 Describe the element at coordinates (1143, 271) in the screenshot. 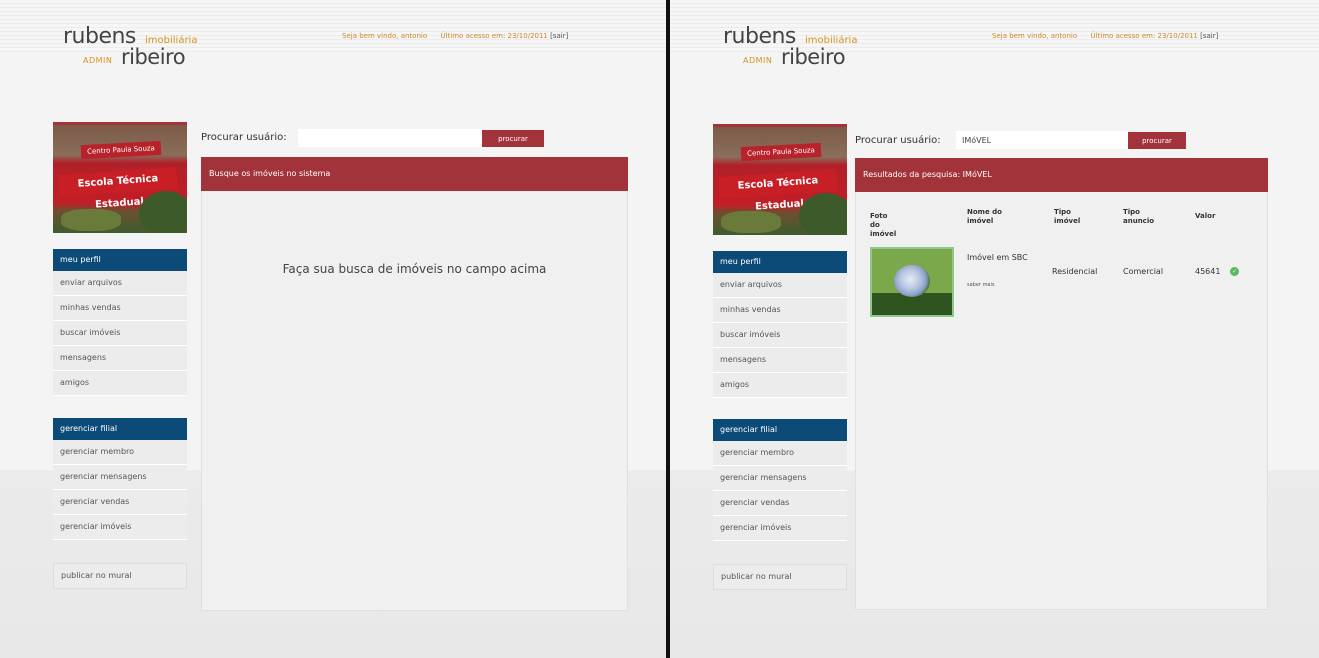

I see `property-tipo-anuncio: Comercial` at that location.